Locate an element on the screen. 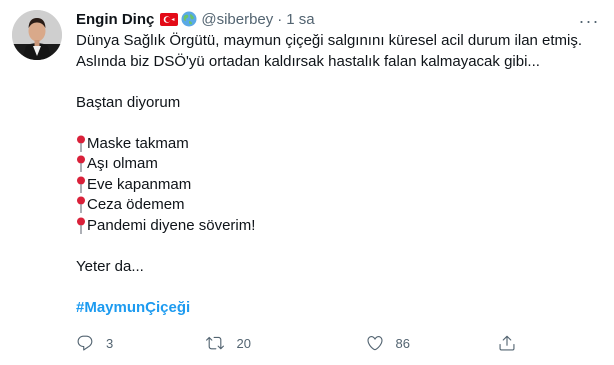 The width and height of the screenshot is (614, 365). share-button is located at coordinates (487, 343).